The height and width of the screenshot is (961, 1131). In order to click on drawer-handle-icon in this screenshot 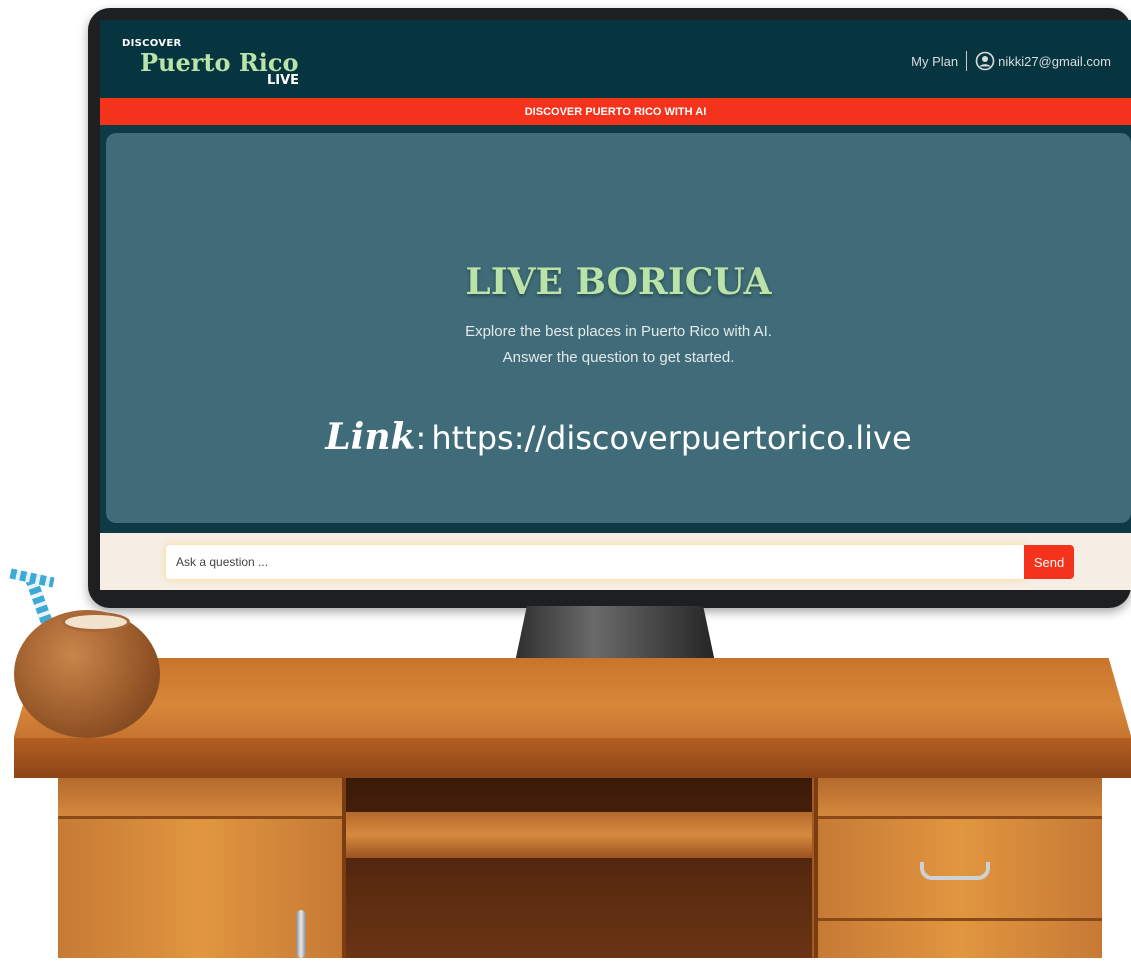, I will do `click(955, 871)`.